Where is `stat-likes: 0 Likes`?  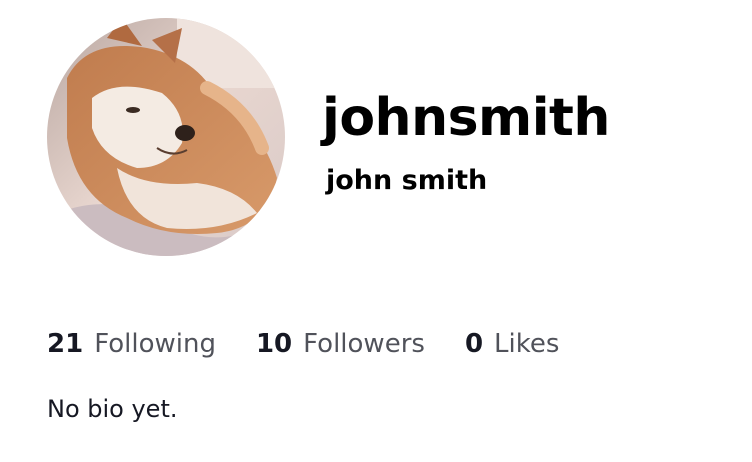 stat-likes: 0 Likes is located at coordinates (512, 344).